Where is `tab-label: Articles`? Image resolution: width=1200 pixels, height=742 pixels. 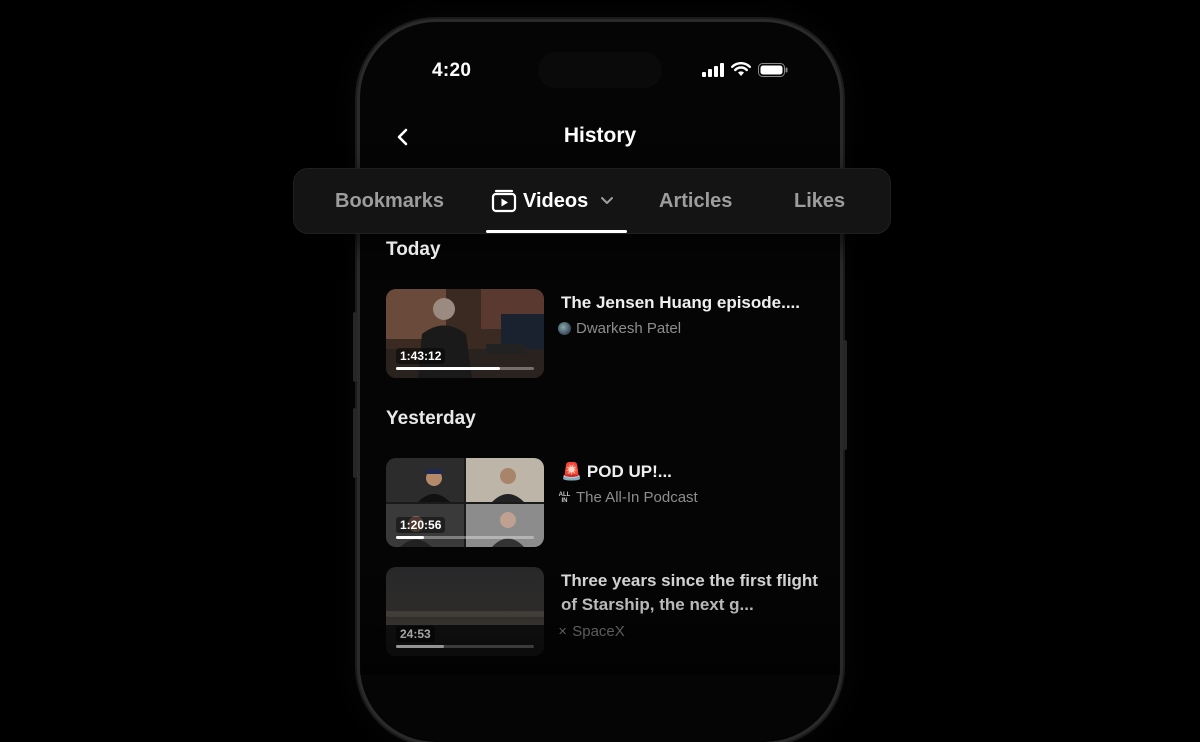 tab-label: Articles is located at coordinates (696, 200).